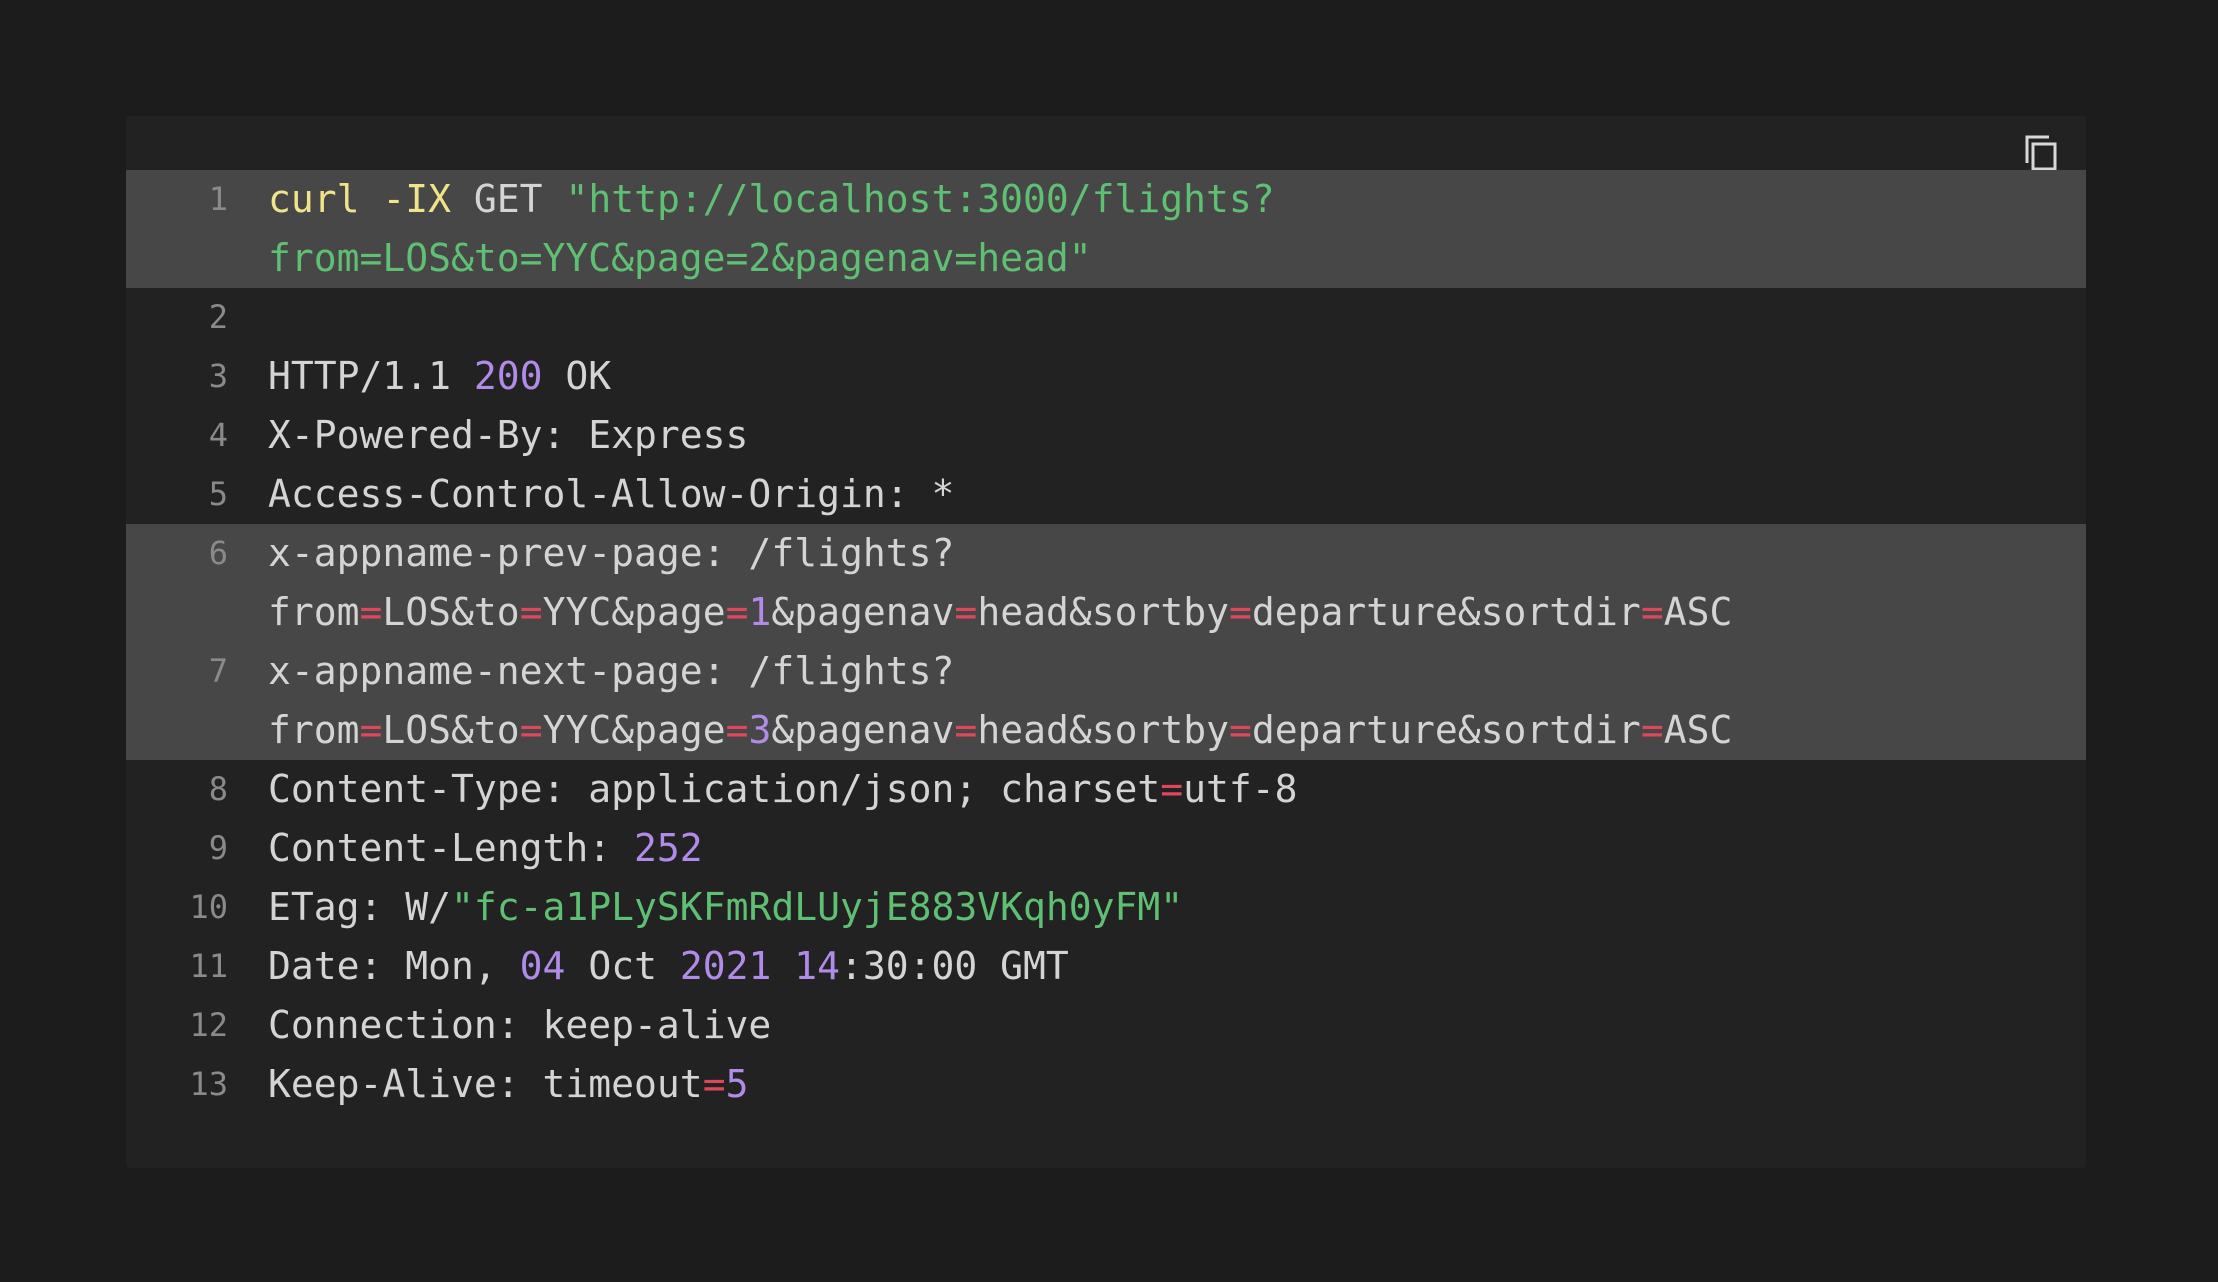  I want to click on line-number: 13, so click(208, 1084).